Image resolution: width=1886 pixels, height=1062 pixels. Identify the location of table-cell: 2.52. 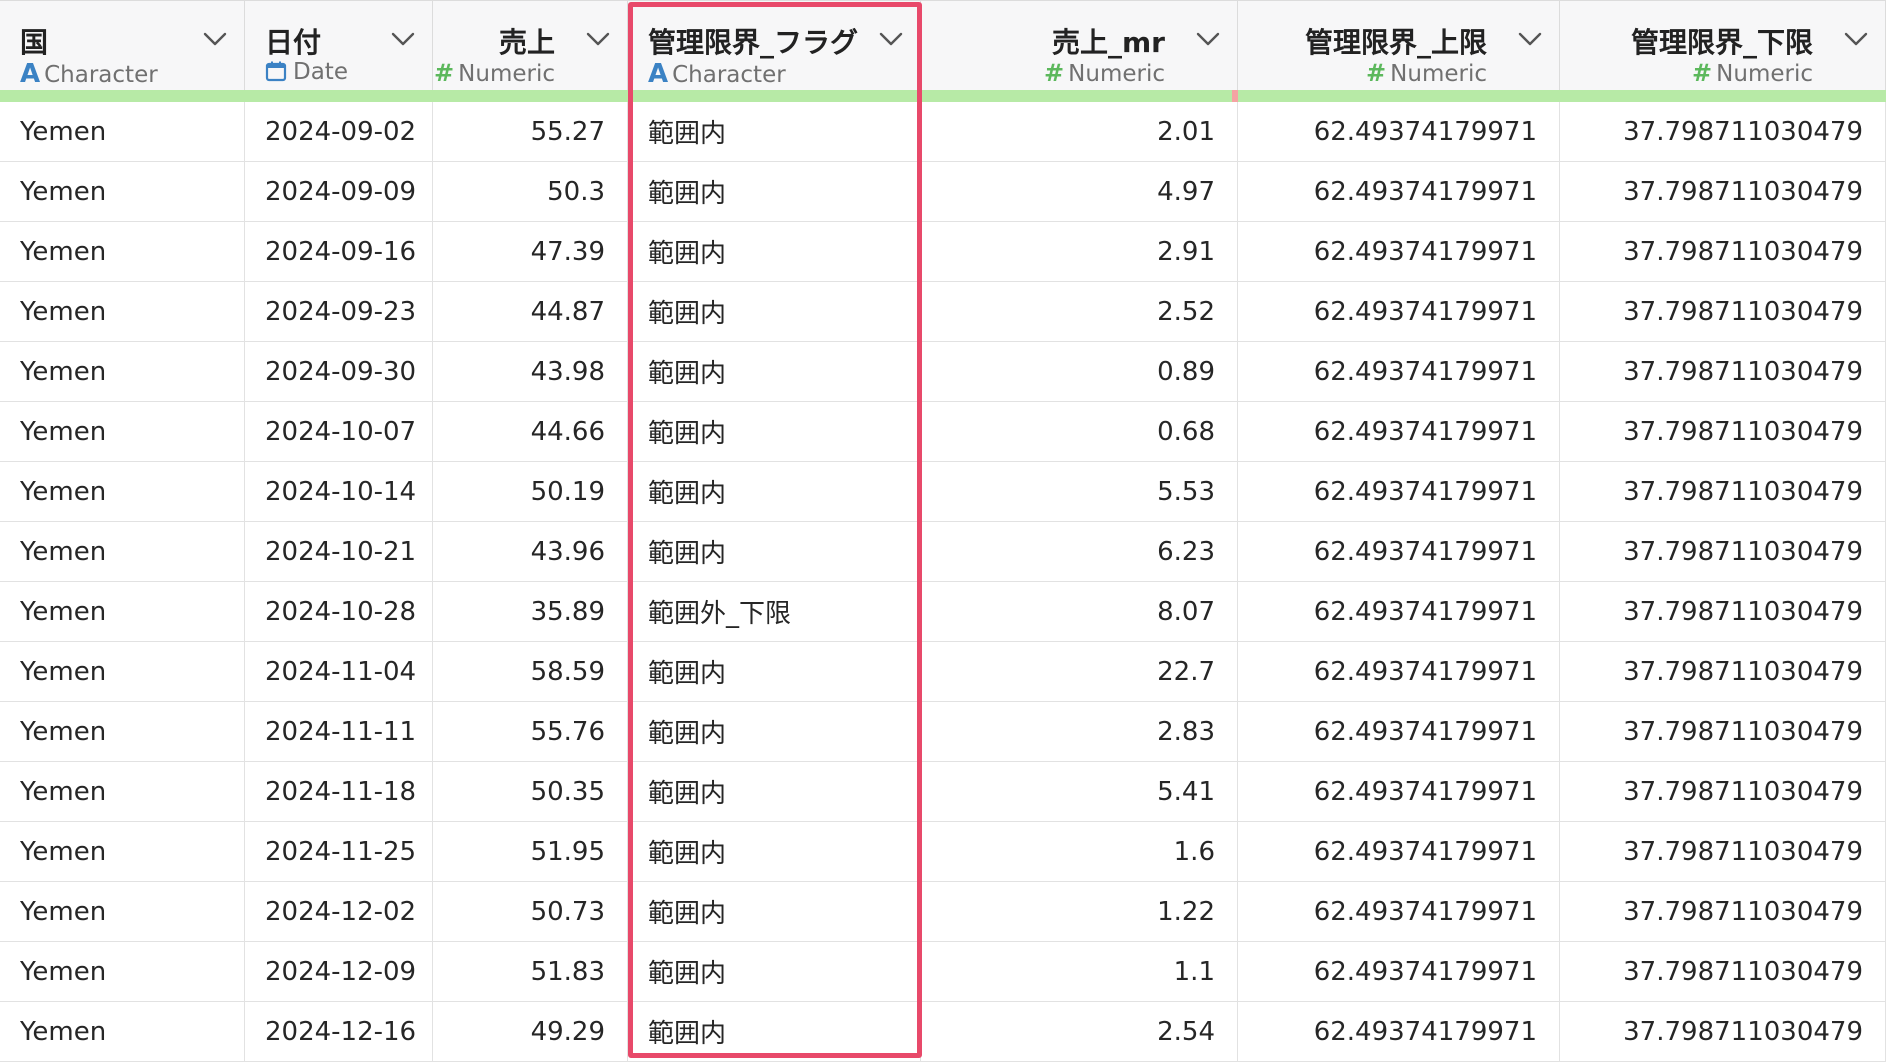
(1079, 311).